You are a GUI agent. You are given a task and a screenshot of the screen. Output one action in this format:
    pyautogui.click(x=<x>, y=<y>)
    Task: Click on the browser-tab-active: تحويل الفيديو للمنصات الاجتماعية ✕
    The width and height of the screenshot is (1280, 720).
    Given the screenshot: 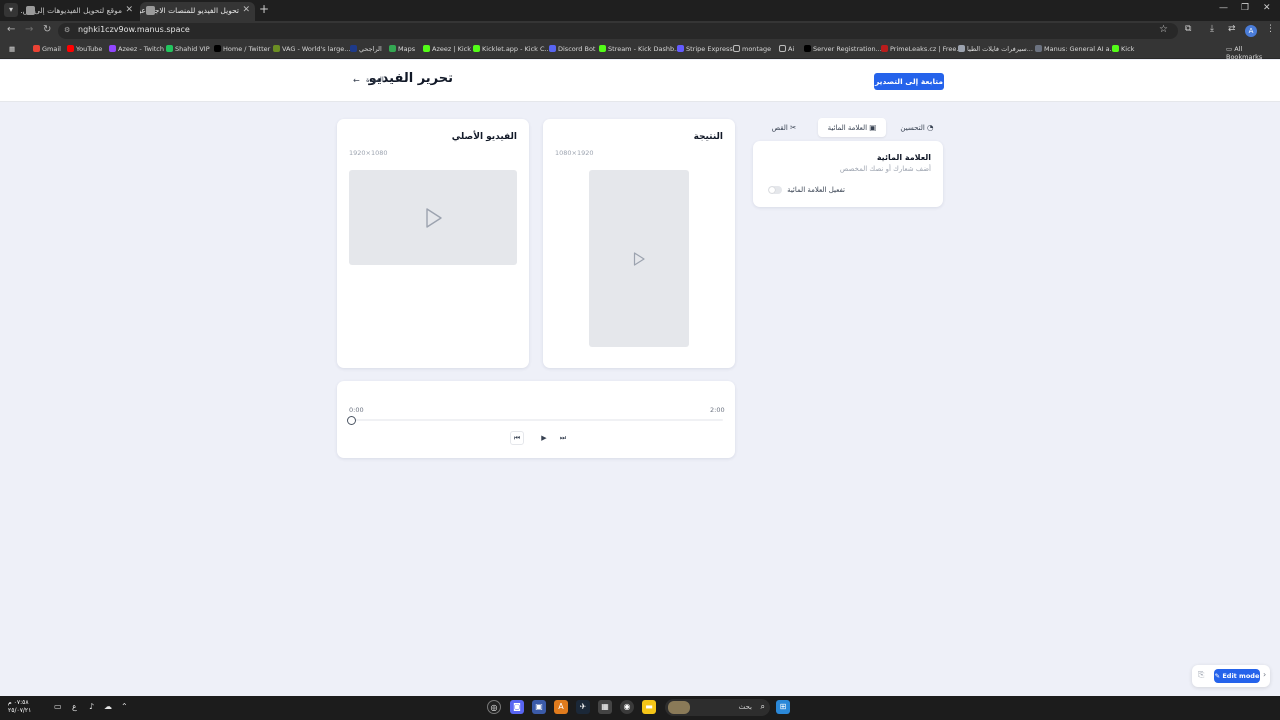 What is the action you would take?
    pyautogui.click(x=197, y=11)
    